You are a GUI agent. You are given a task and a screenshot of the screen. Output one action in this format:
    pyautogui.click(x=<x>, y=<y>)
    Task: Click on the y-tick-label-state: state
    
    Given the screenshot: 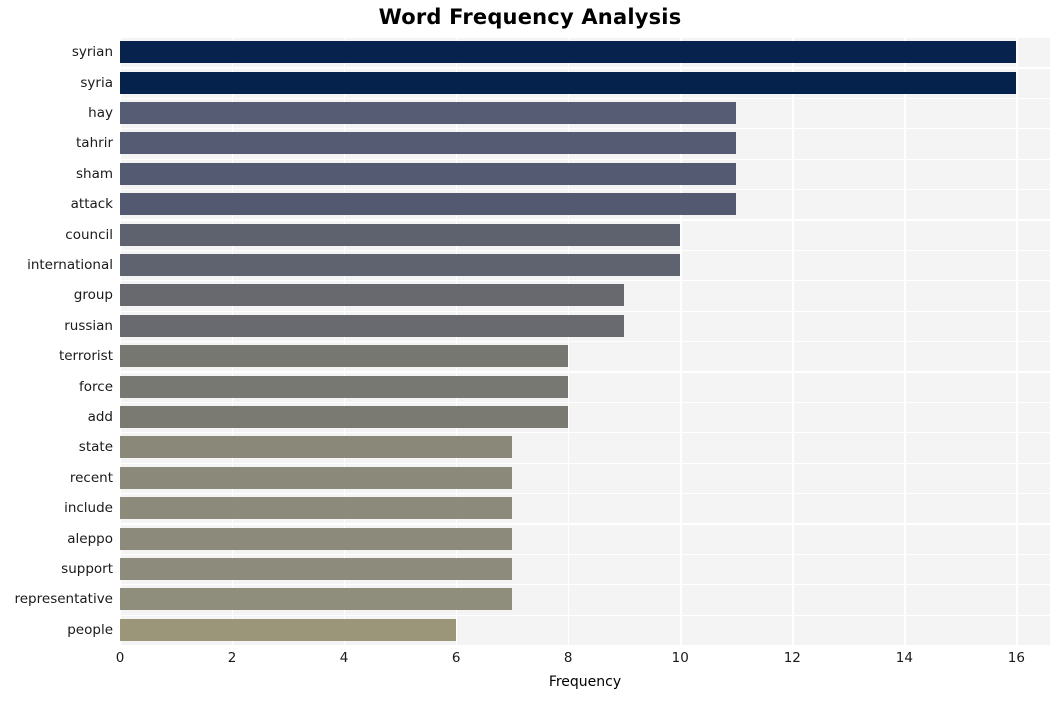 What is the action you would take?
    pyautogui.click(x=95, y=447)
    